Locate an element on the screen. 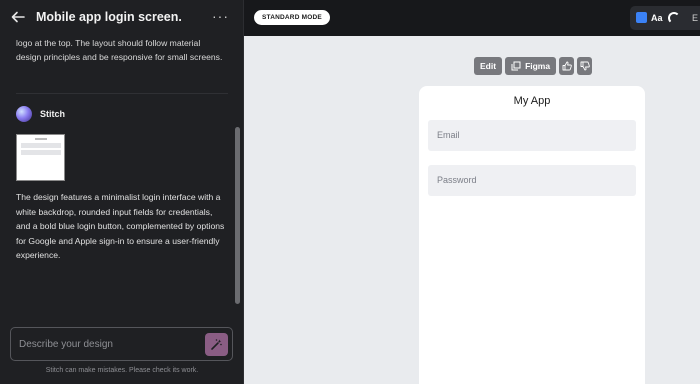 The width and height of the screenshot is (700, 384). magic-wand-icon is located at coordinates (216, 344).